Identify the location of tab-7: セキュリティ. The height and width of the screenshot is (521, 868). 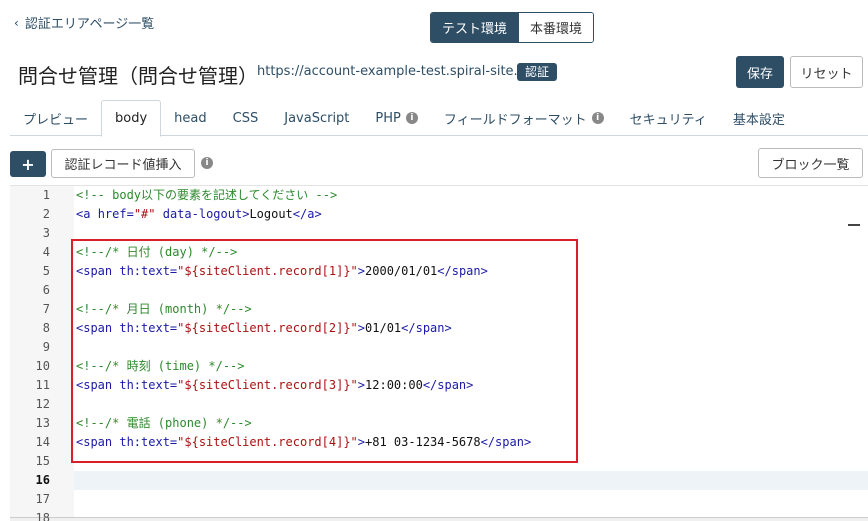
(668, 118).